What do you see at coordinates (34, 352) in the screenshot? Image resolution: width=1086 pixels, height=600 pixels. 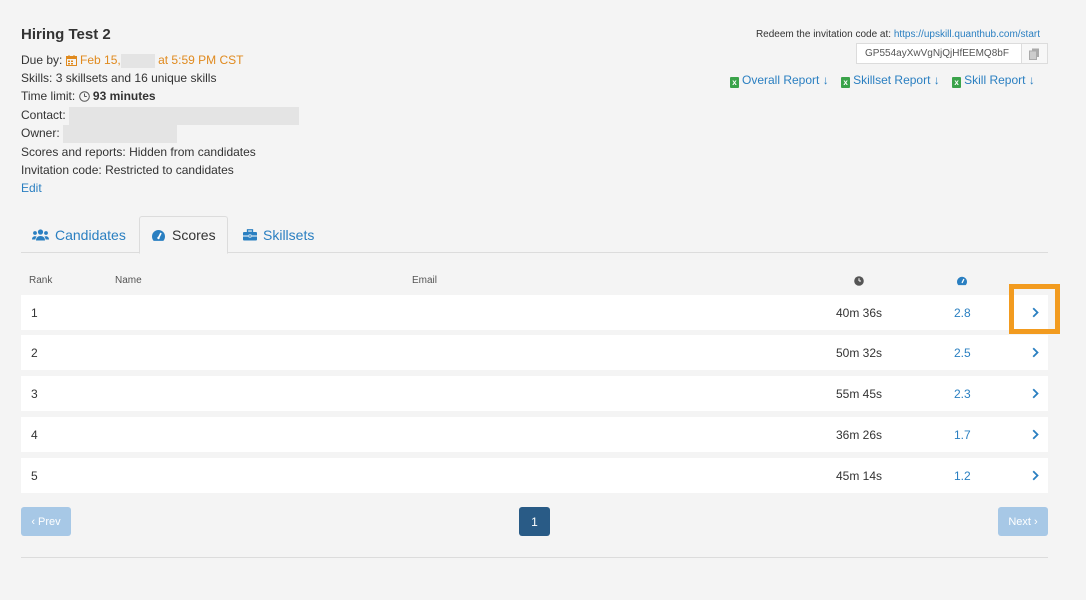 I see `rank-cell: 2` at bounding box center [34, 352].